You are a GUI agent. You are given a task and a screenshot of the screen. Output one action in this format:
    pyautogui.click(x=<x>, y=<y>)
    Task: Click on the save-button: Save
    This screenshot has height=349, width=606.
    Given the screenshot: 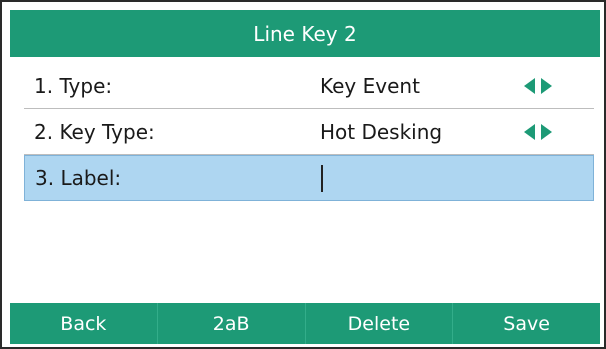 What is the action you would take?
    pyautogui.click(x=526, y=323)
    